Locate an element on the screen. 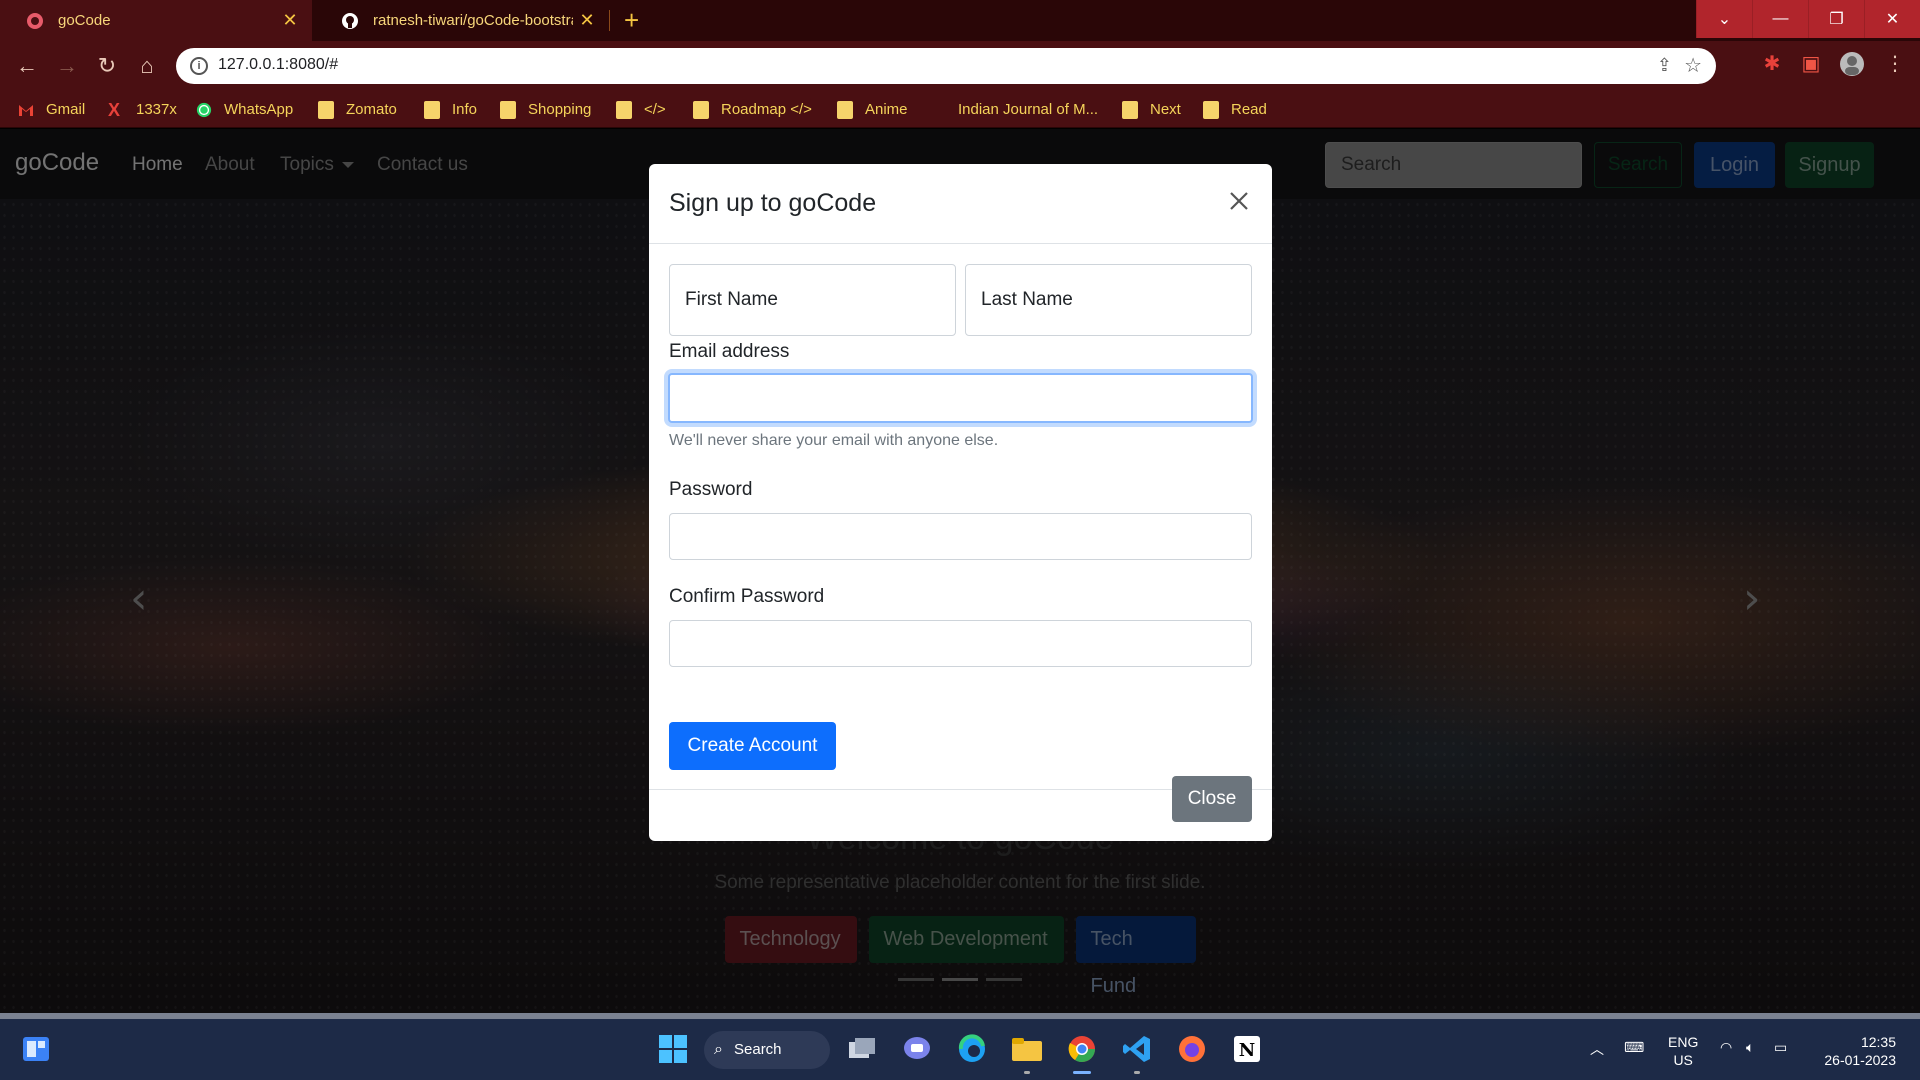 Image resolution: width=1920 pixels, height=1080 pixels. password-field is located at coordinates (960, 536).